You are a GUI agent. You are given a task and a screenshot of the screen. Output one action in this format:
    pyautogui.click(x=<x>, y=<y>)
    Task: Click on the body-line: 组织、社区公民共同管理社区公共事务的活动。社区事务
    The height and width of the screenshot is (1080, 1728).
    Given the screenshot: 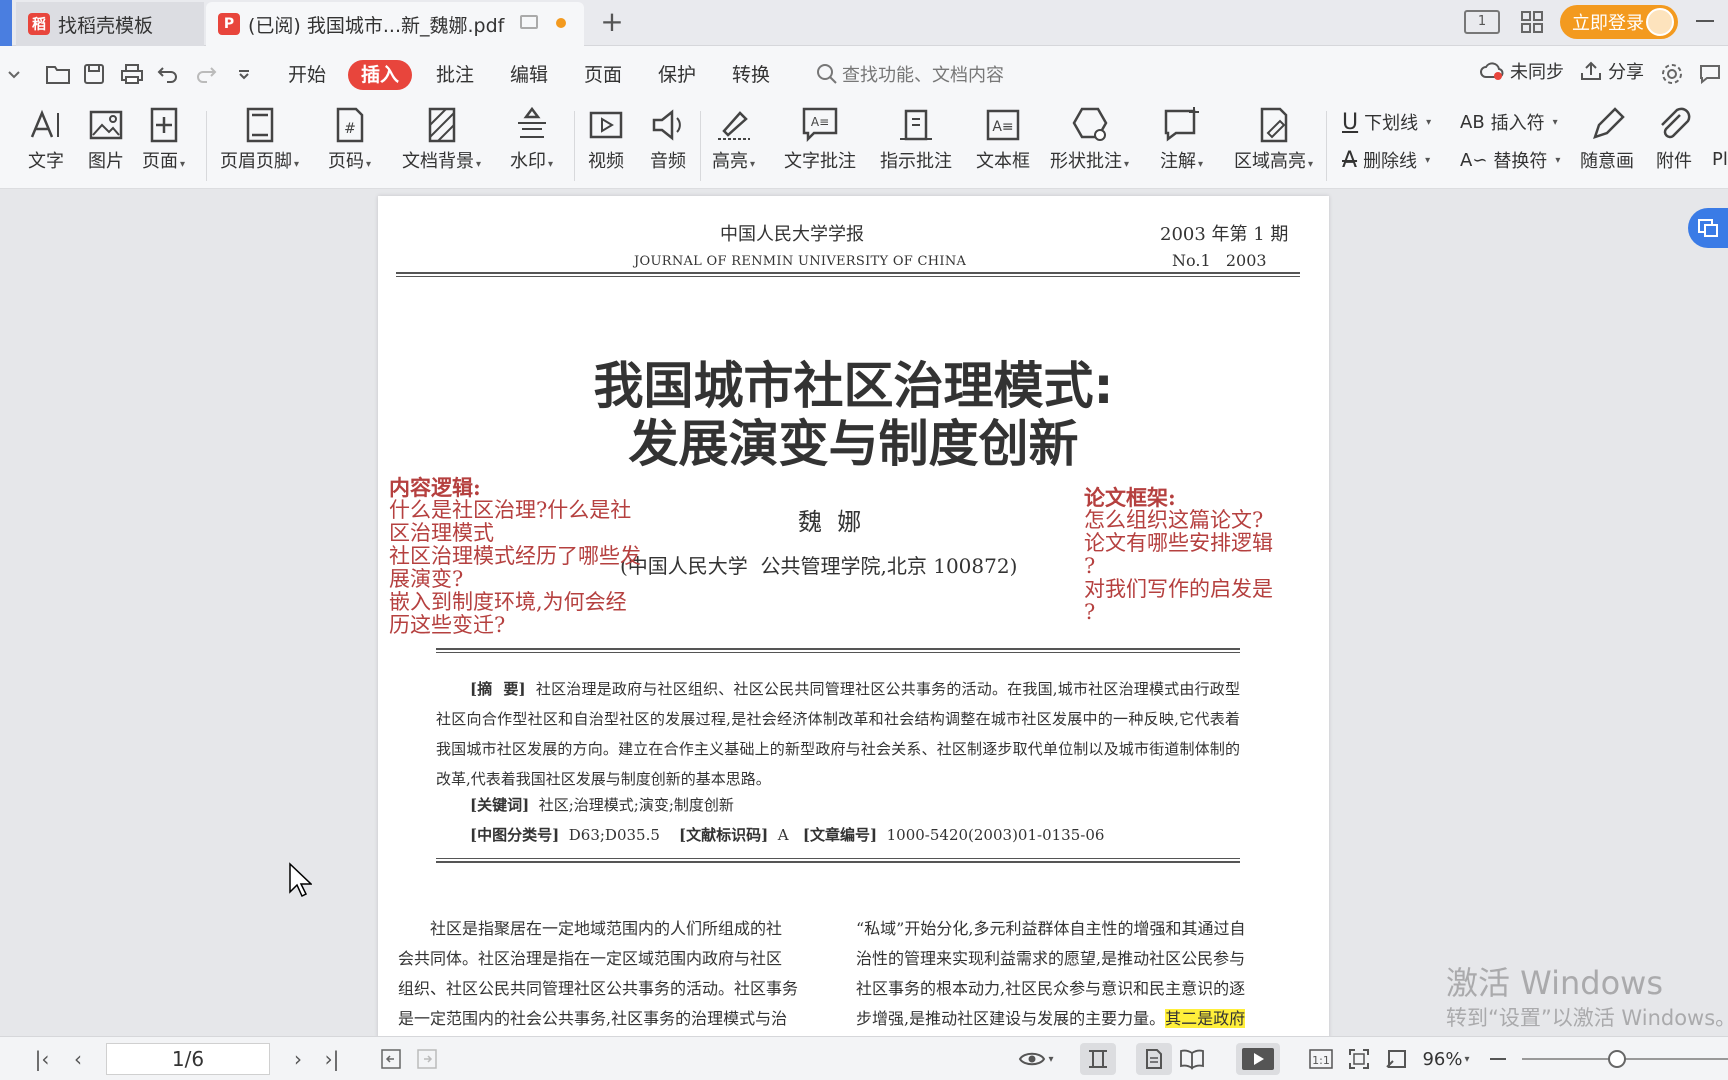 What is the action you would take?
    pyautogui.click(x=598, y=988)
    